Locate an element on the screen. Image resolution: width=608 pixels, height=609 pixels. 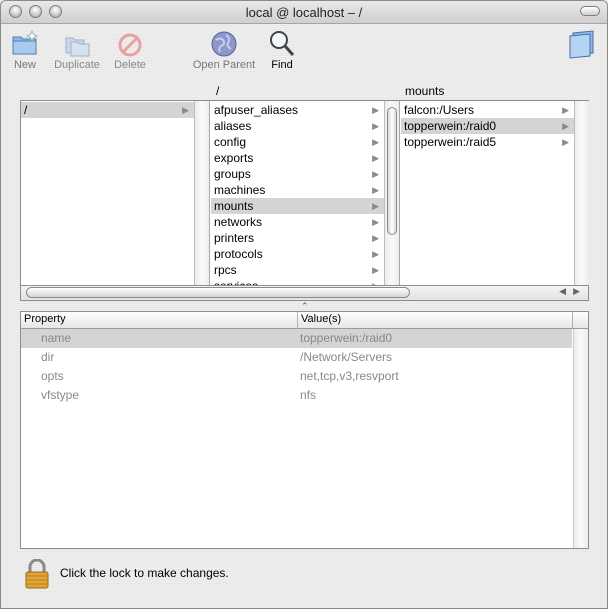
mount-item: falcon:/Users ▶ is located at coordinates (487, 110).